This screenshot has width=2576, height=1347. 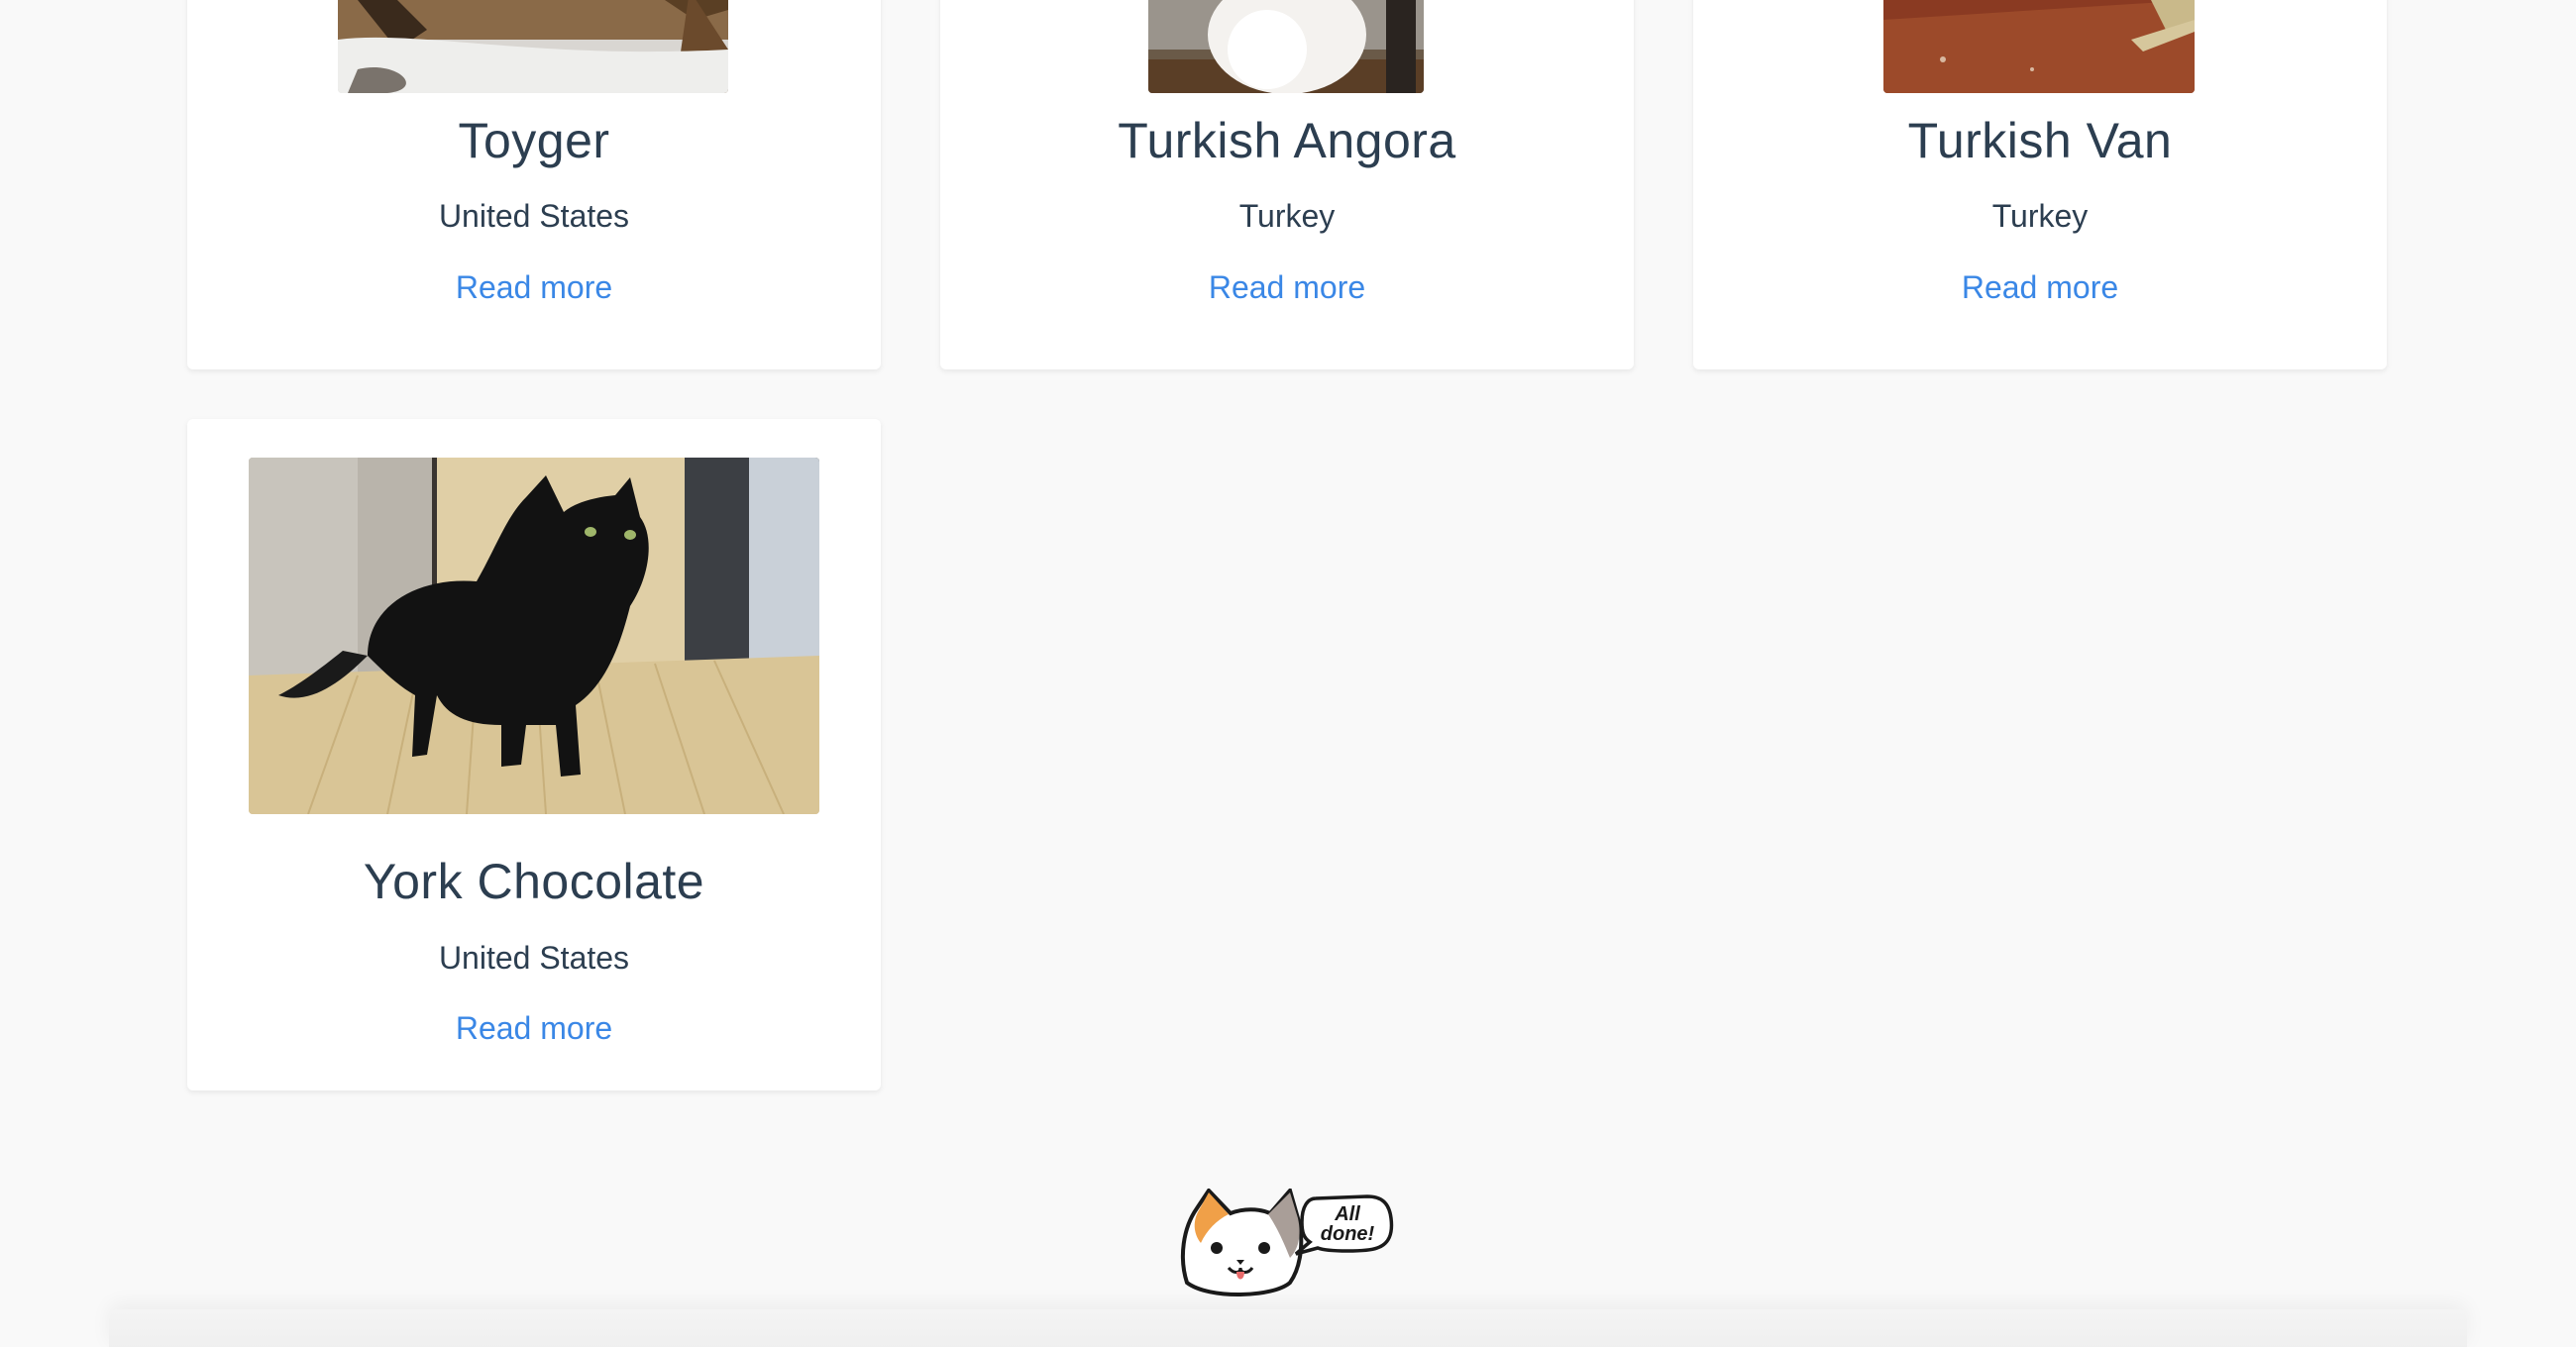 What do you see at coordinates (534, 636) in the screenshot?
I see `breed-photo-york-chocolate` at bounding box center [534, 636].